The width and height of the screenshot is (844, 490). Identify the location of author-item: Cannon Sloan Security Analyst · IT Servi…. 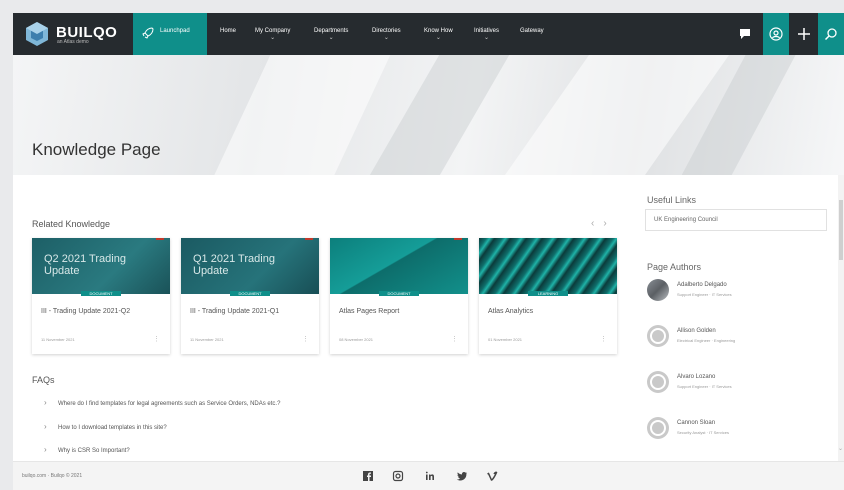
(737, 429).